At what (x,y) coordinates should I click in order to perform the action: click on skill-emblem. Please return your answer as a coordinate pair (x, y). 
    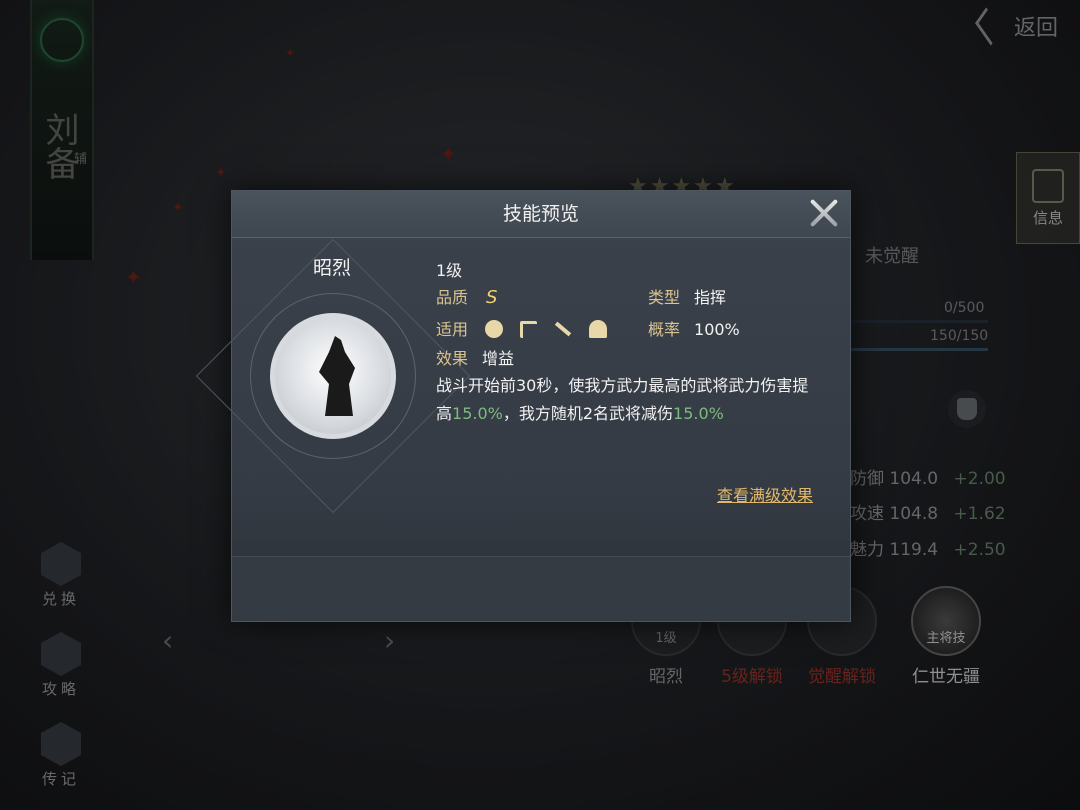
    Looking at the image, I should click on (333, 376).